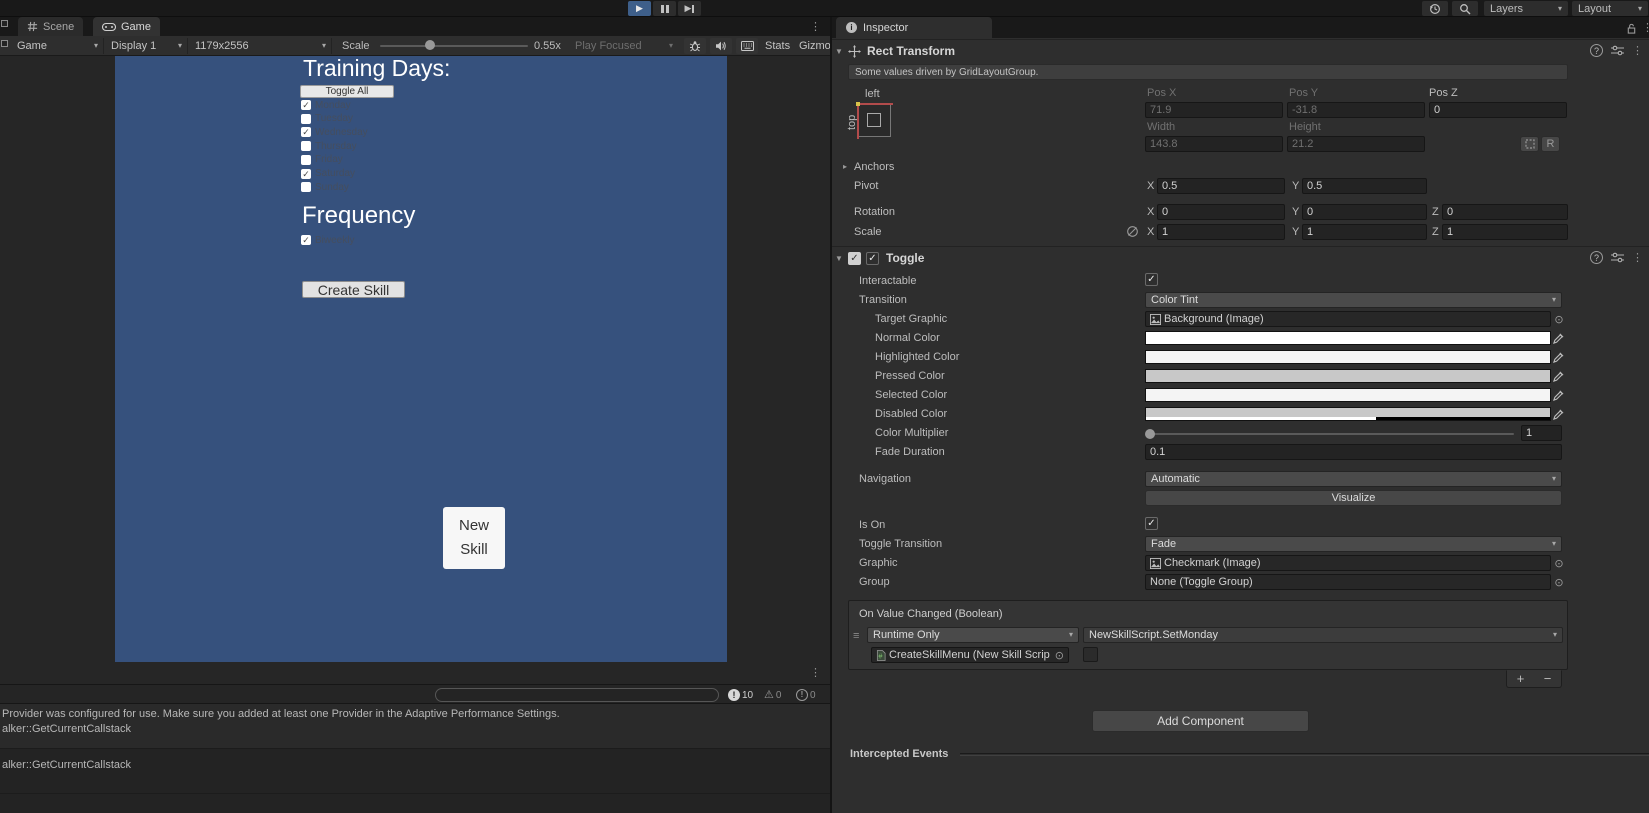 The image size is (1649, 813). Describe the element at coordinates (1550, 144) in the screenshot. I see `raw-edit-mode-button: R` at that location.